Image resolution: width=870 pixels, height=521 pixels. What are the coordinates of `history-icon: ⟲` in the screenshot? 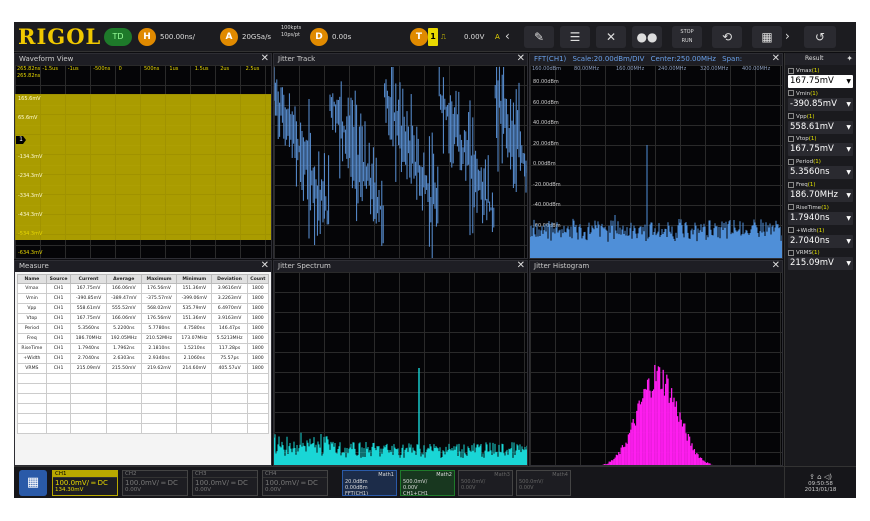 It's located at (727, 37).